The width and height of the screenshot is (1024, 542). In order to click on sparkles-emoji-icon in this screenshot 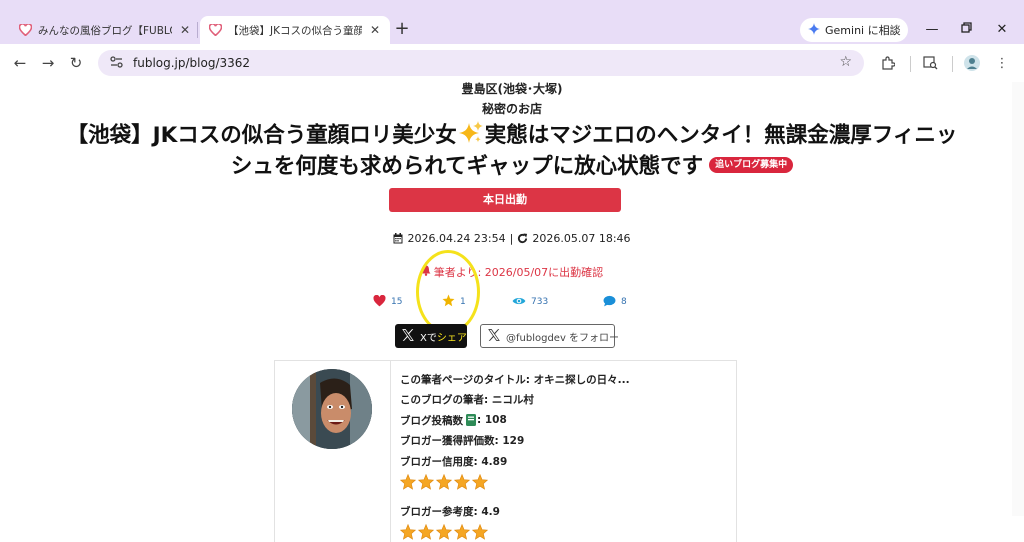, I will do `click(470, 133)`.